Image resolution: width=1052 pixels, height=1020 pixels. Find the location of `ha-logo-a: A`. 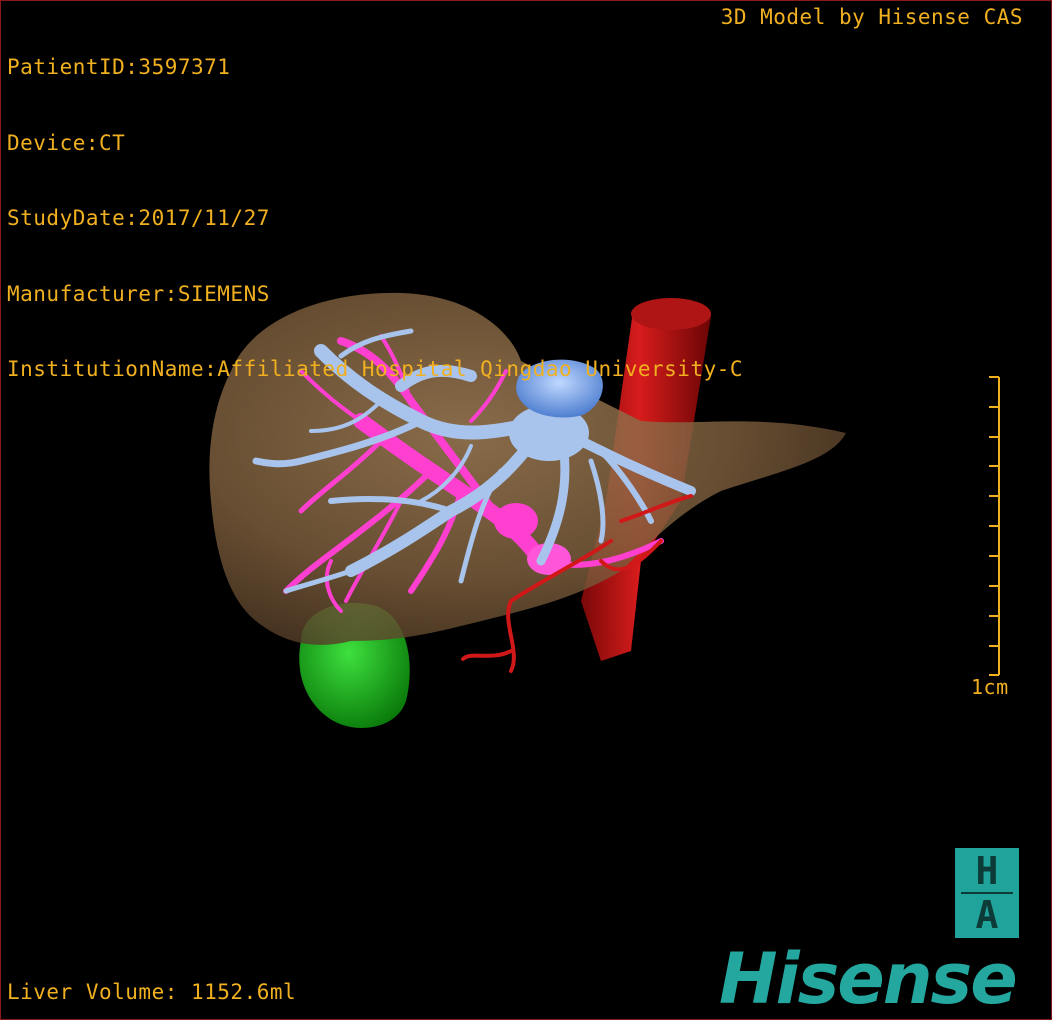

ha-logo-a: A is located at coordinates (987, 915).